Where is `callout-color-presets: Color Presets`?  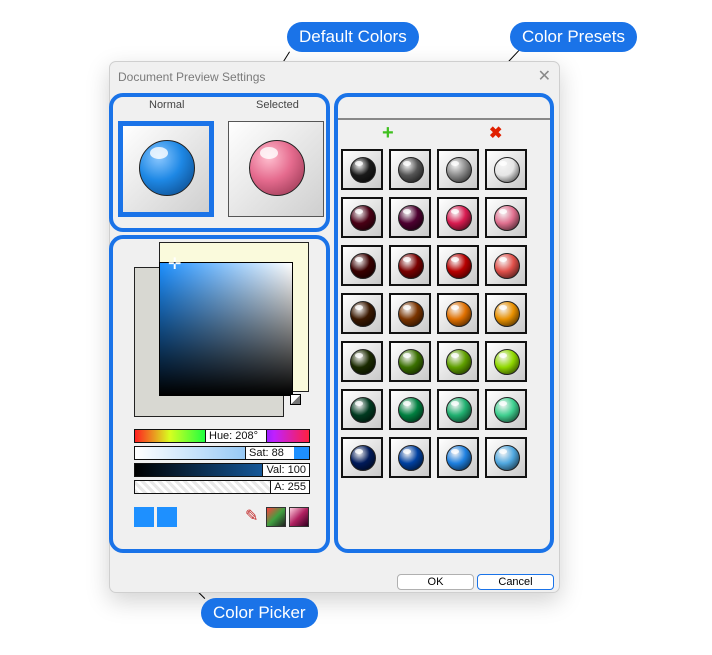 callout-color-presets: Color Presets is located at coordinates (573, 37).